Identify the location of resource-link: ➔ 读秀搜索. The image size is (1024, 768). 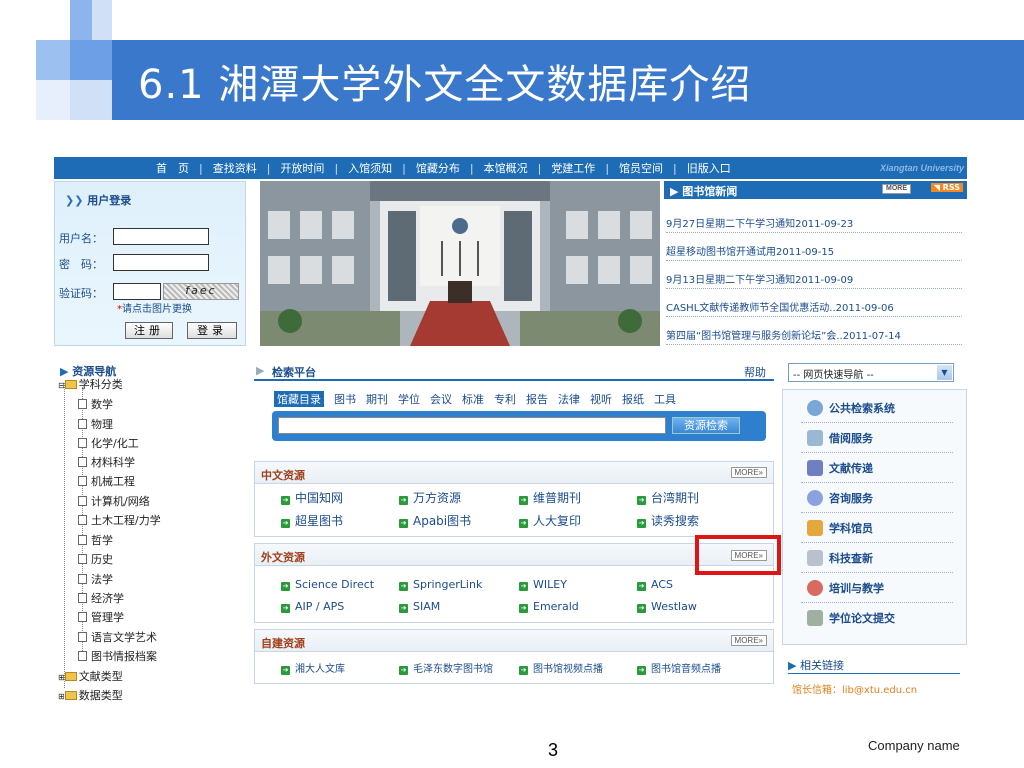
(668, 520).